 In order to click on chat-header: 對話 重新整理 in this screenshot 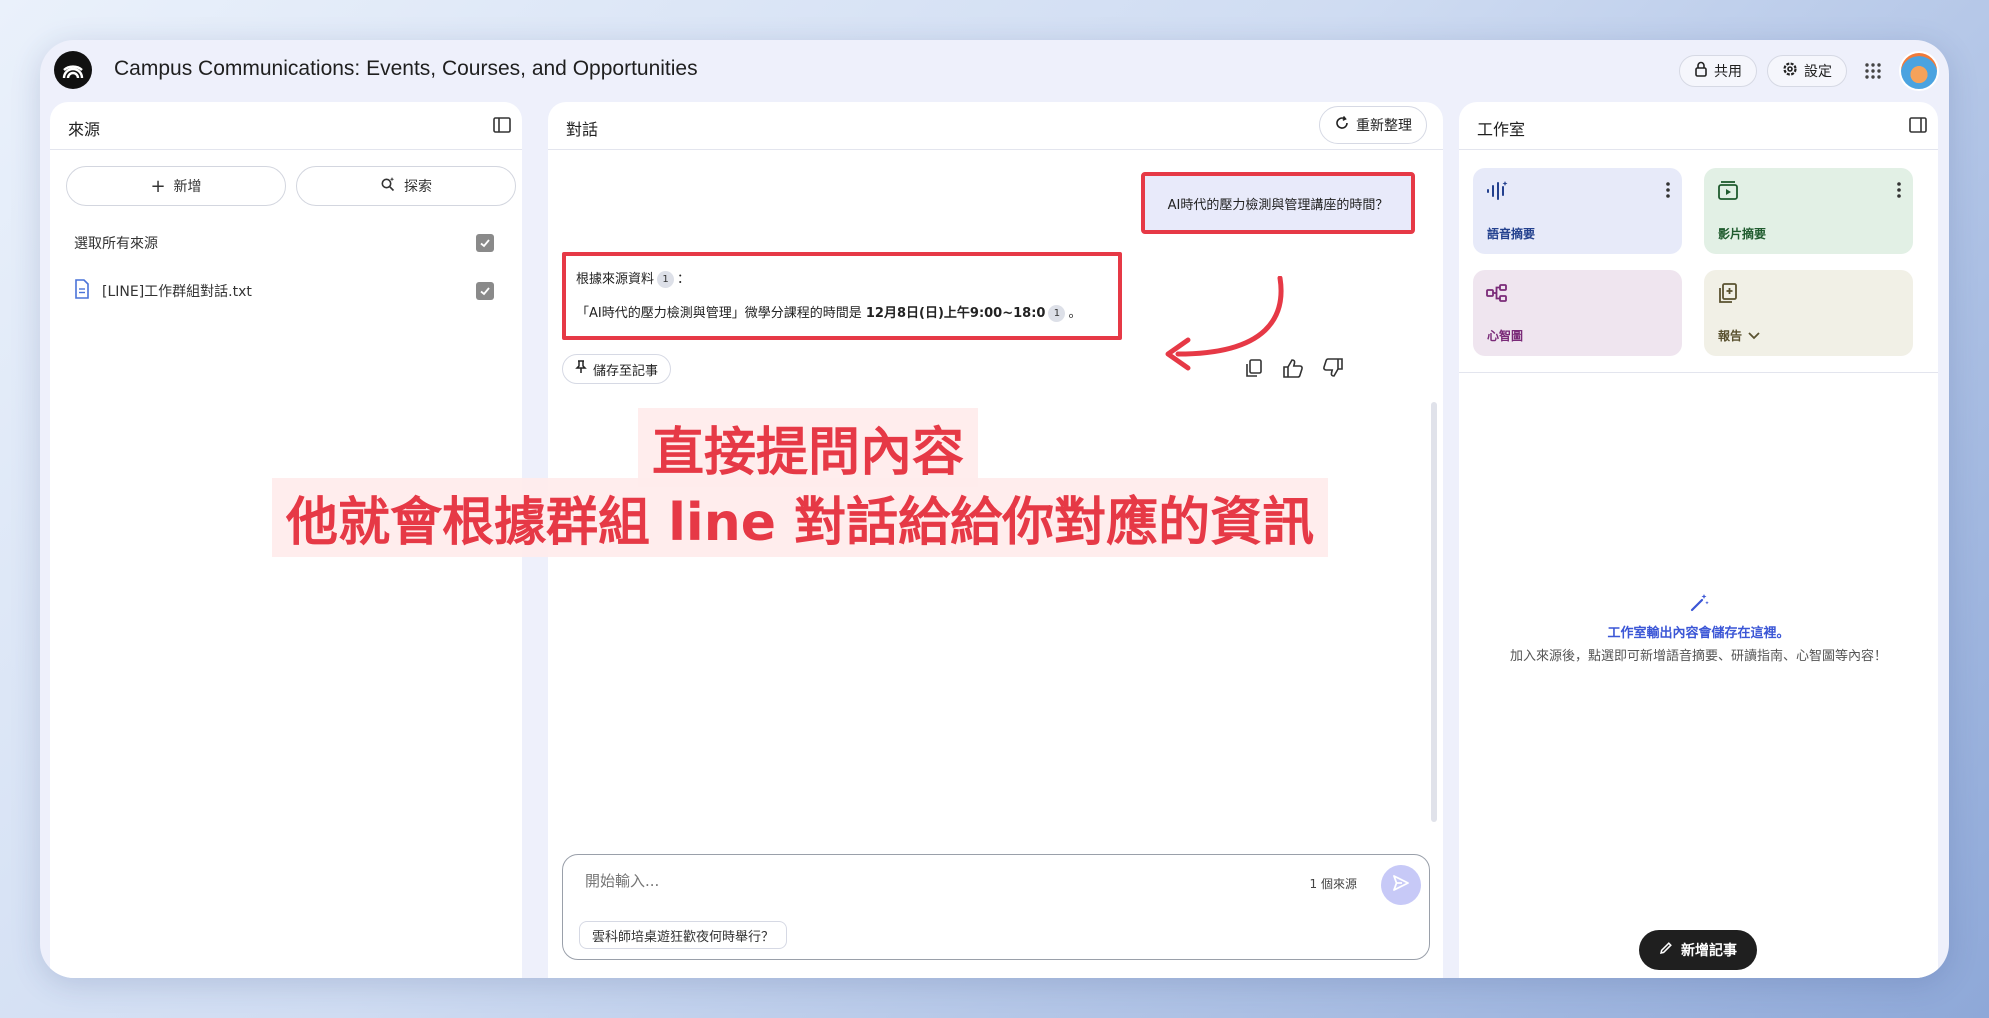, I will do `click(995, 126)`.